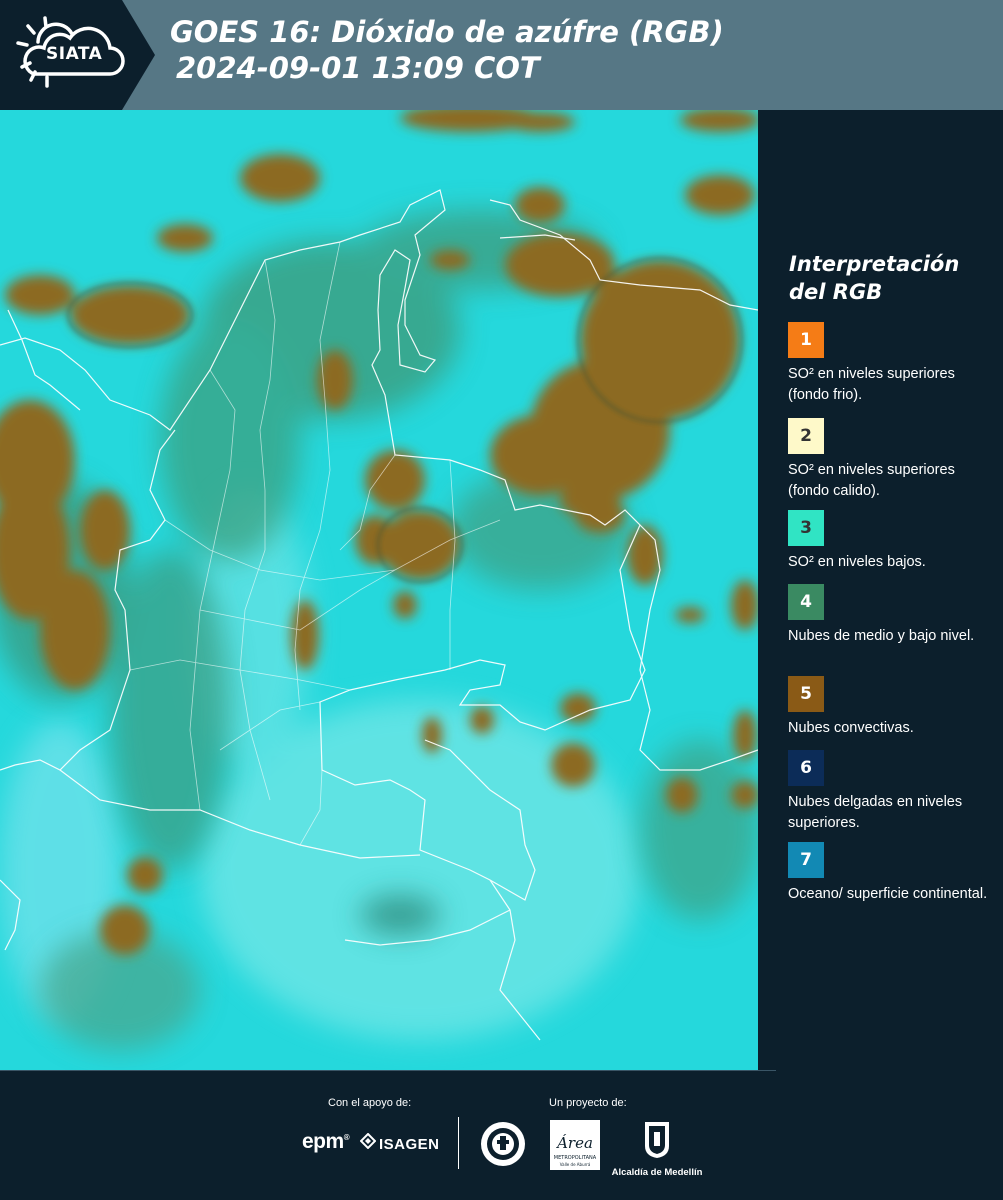  I want to click on legend-swatch-6: 6, so click(806, 768).